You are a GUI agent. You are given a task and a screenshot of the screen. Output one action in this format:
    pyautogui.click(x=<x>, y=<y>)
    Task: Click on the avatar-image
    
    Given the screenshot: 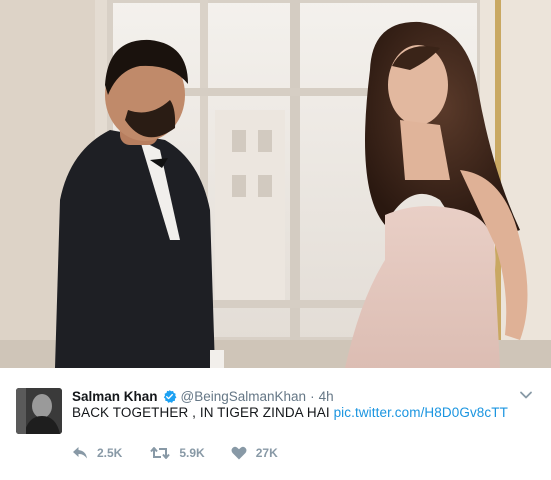 What is the action you would take?
    pyautogui.click(x=39, y=411)
    